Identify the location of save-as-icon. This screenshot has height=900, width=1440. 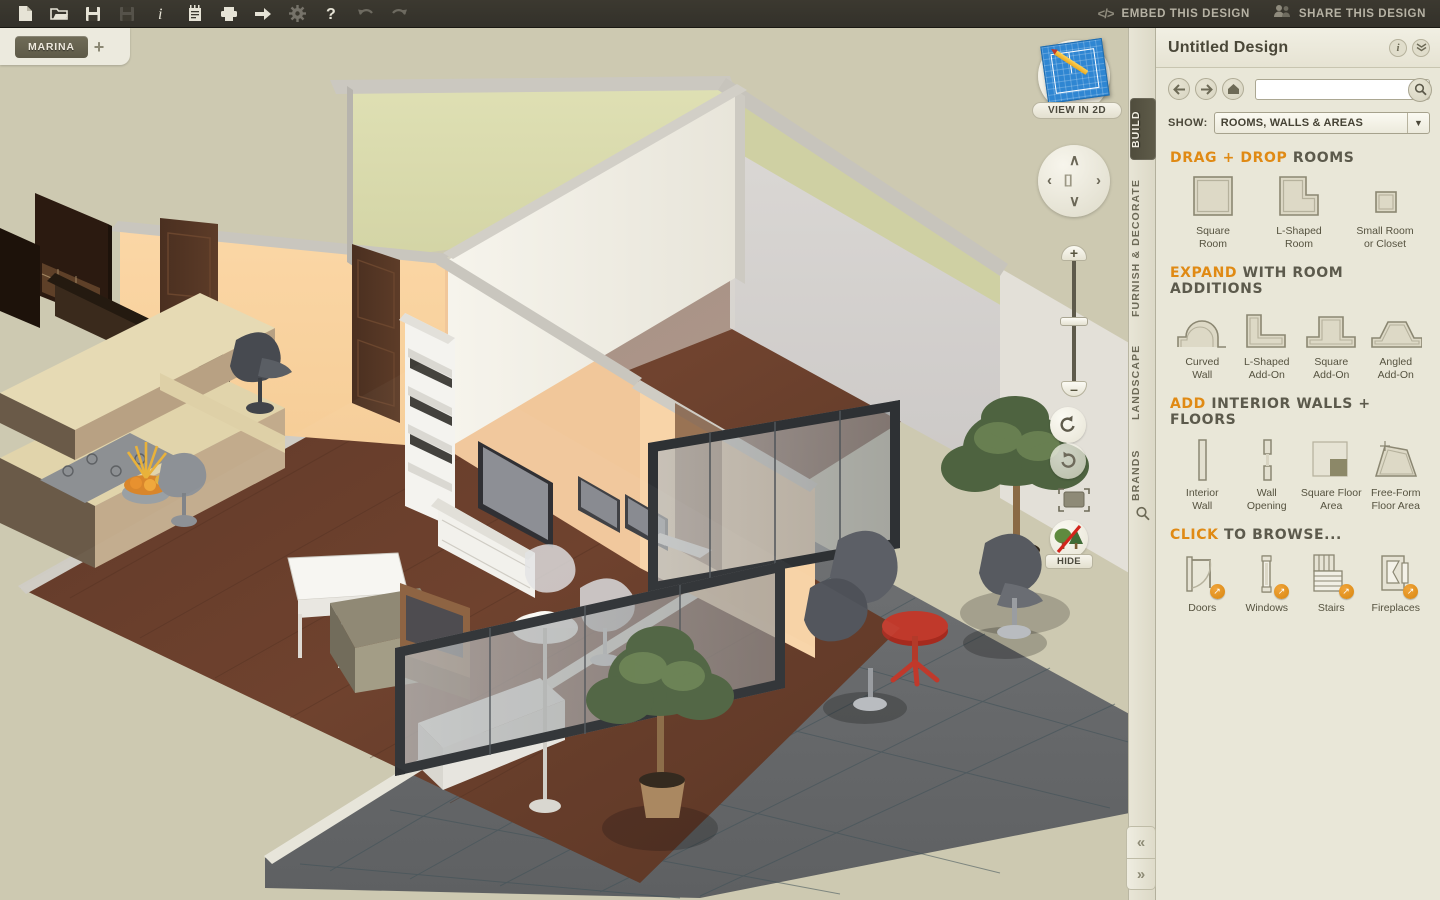
(127, 14).